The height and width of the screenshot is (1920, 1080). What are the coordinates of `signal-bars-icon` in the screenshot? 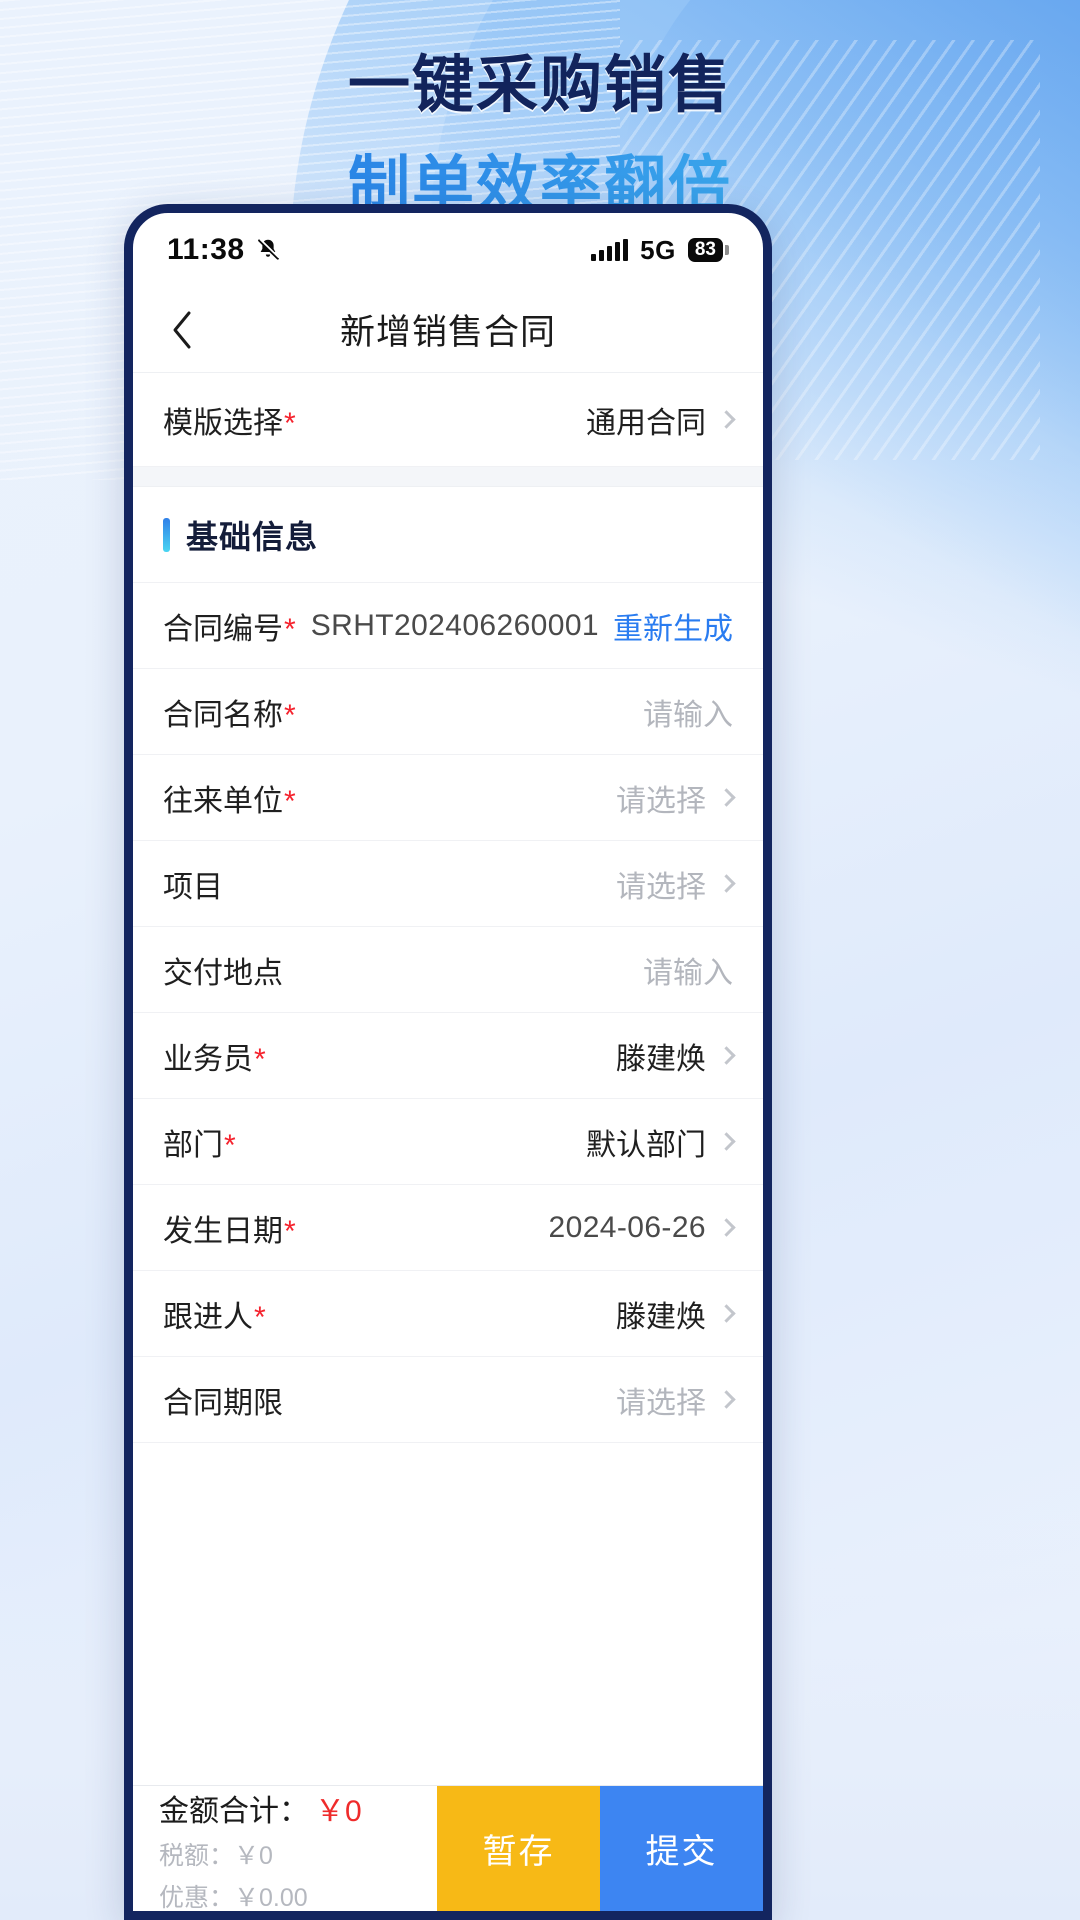 It's located at (610, 250).